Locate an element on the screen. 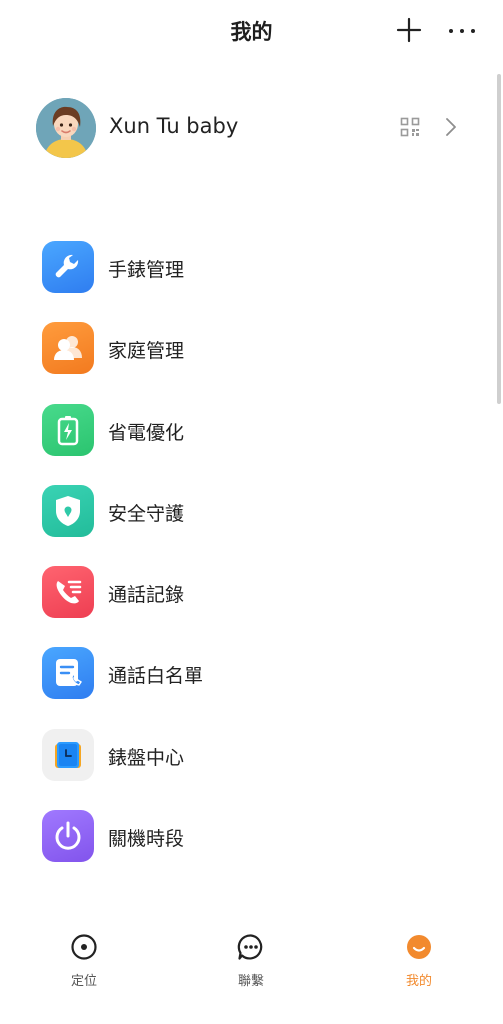  watch-face-icon is located at coordinates (68, 754).